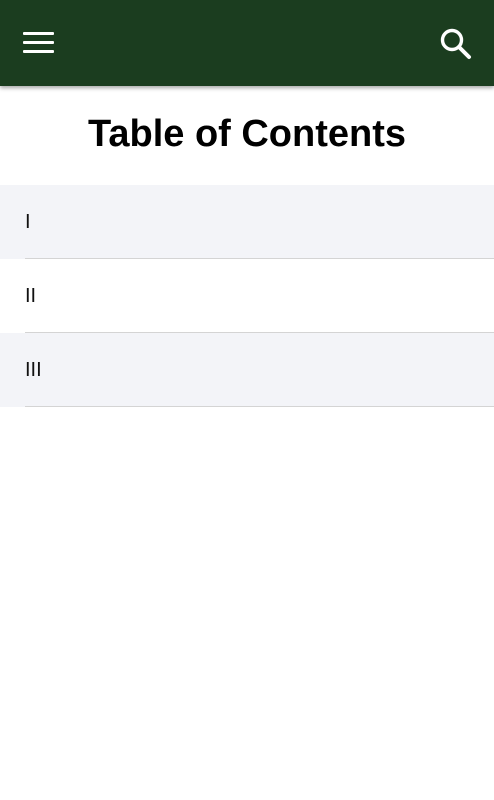 The width and height of the screenshot is (494, 800). I want to click on toc-item-label: III, so click(33, 370).